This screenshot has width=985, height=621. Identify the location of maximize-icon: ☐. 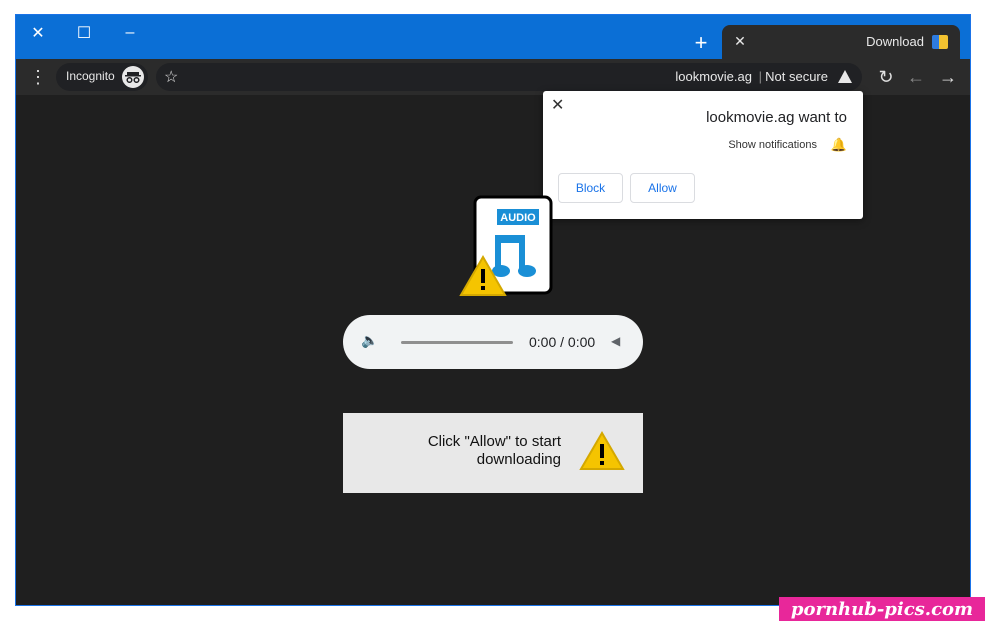
(84, 33).